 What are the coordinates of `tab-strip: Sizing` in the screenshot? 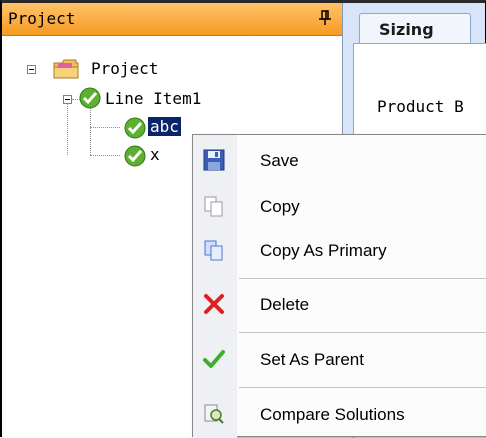 It's located at (414, 23).